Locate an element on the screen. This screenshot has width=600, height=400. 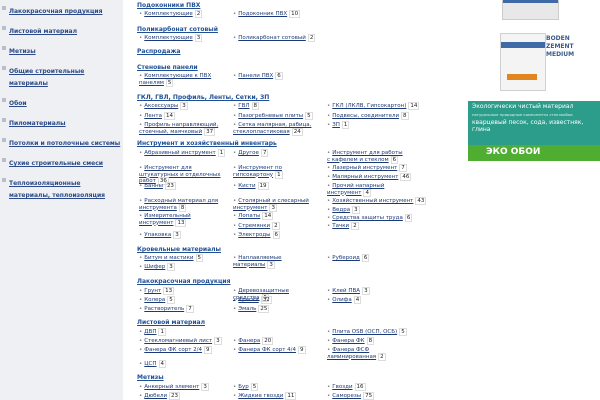
sidebar-item-lumber: Пиломатериалы is located at coordinates (61, 122).